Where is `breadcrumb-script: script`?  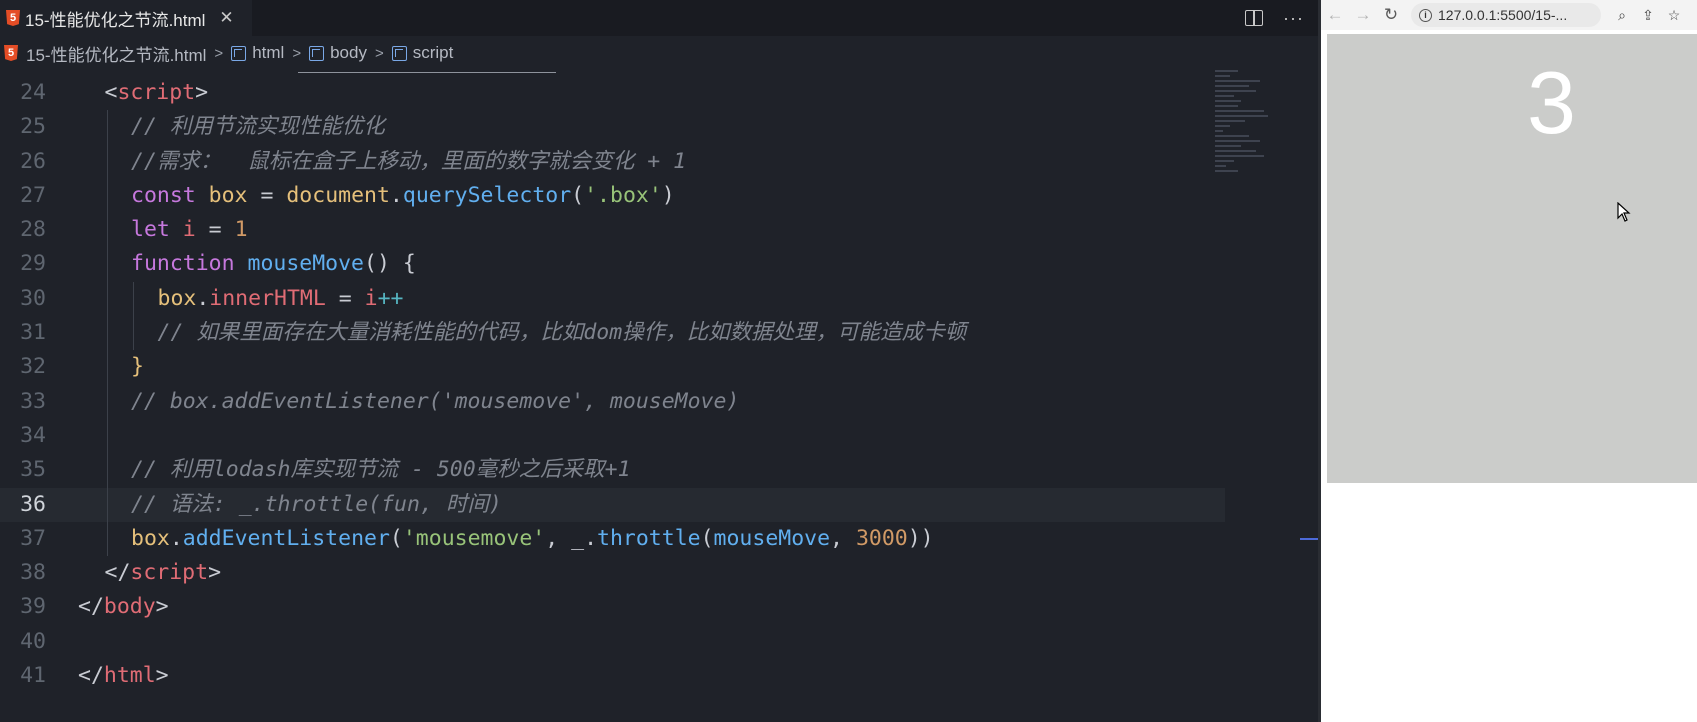 breadcrumb-script: script is located at coordinates (422, 53).